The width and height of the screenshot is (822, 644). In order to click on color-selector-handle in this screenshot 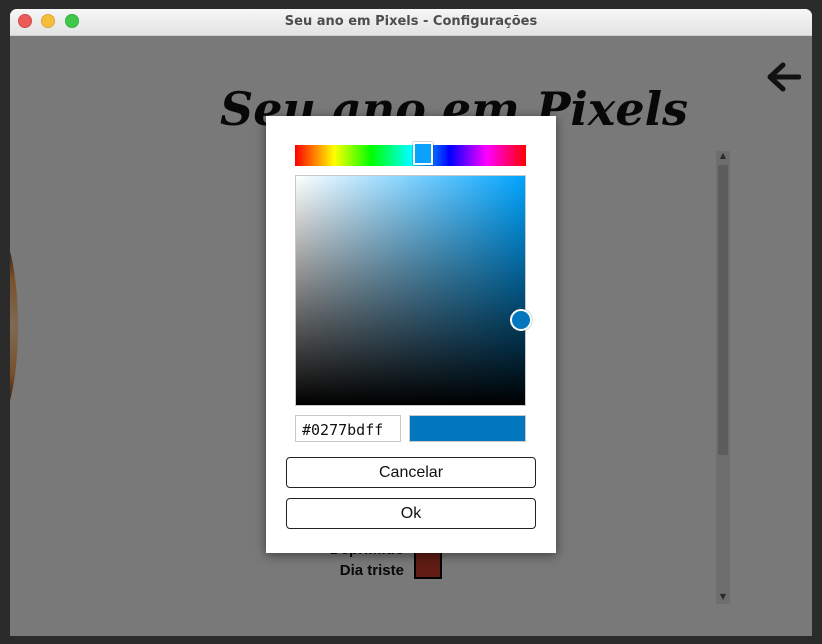, I will do `click(521, 320)`.